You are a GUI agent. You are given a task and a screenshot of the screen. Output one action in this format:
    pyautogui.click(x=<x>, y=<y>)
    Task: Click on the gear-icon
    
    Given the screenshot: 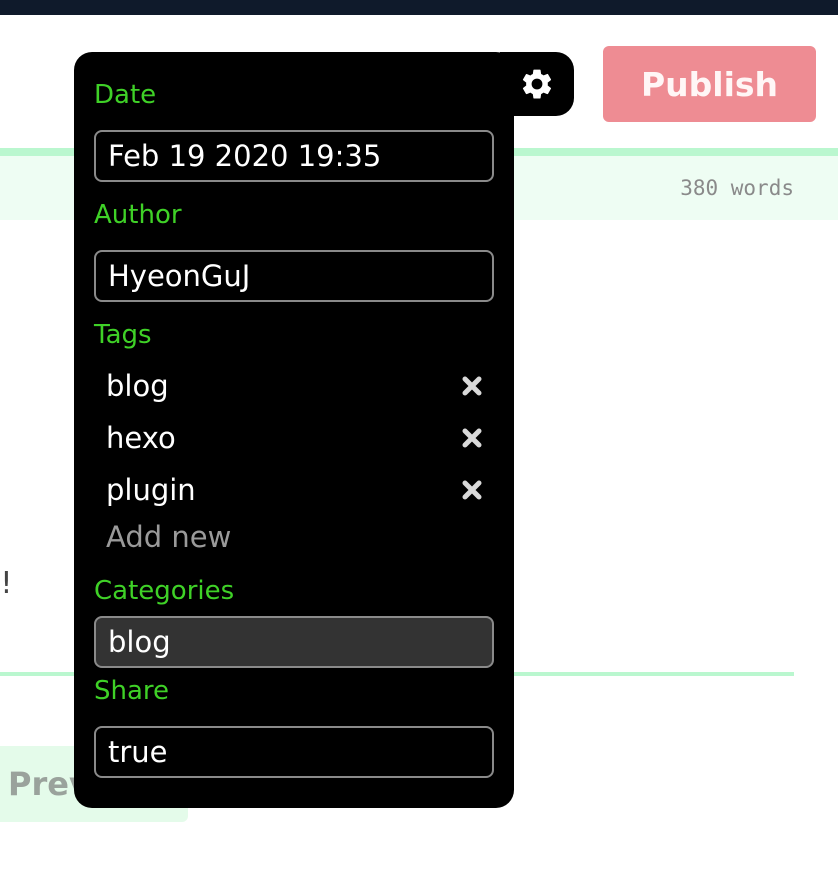 What is the action you would take?
    pyautogui.click(x=537, y=84)
    